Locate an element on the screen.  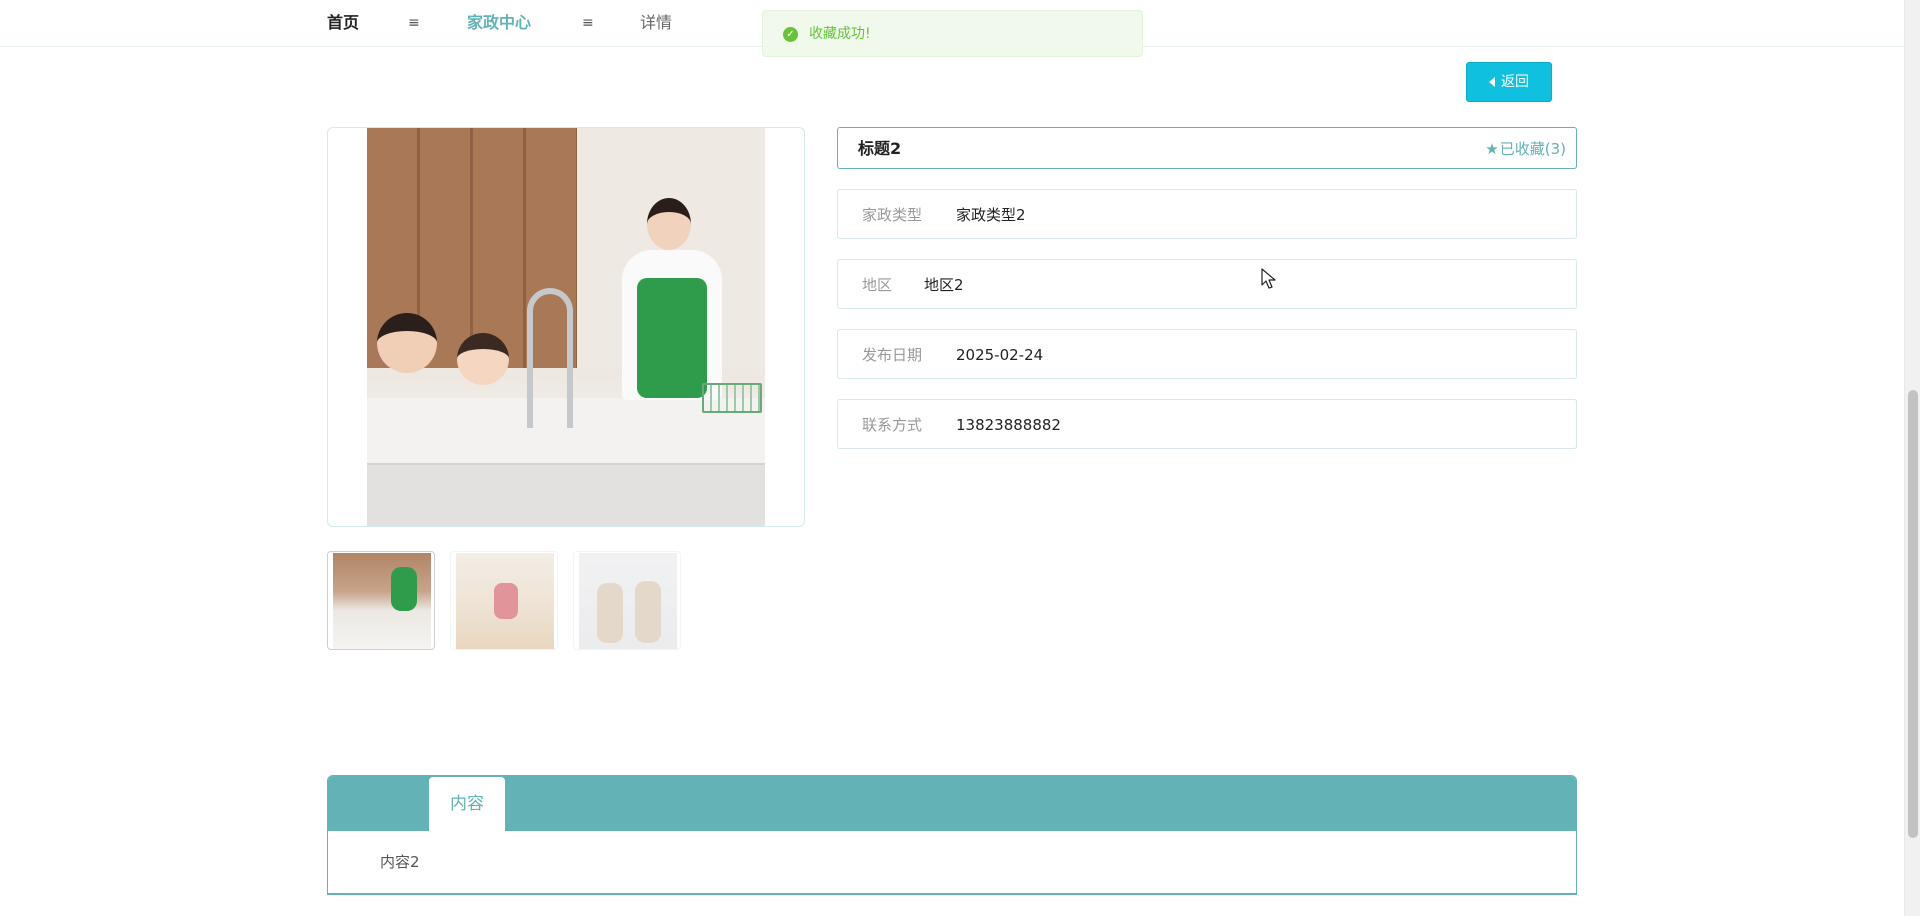
success-toast: ✓ 收藏成功! is located at coordinates (952, 33).